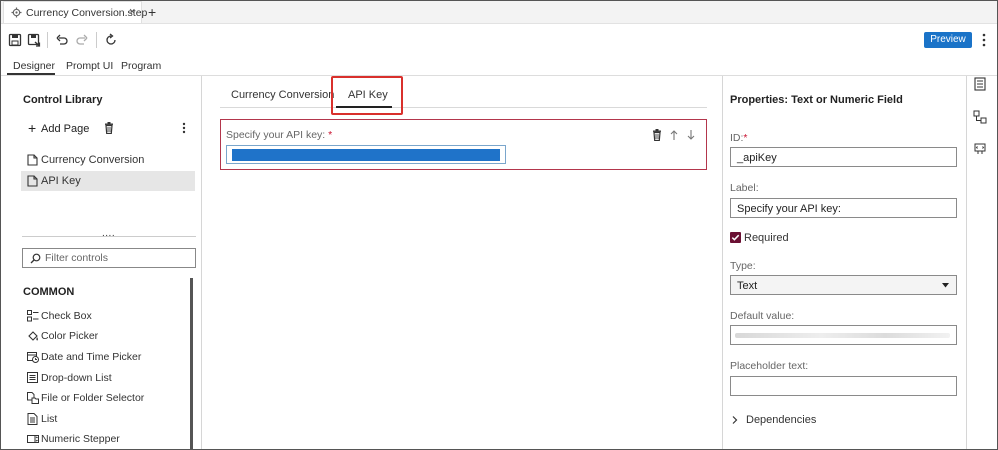 The width and height of the screenshot is (998, 450). What do you see at coordinates (66, 316) in the screenshot?
I see `control-item-label: Check Box` at bounding box center [66, 316].